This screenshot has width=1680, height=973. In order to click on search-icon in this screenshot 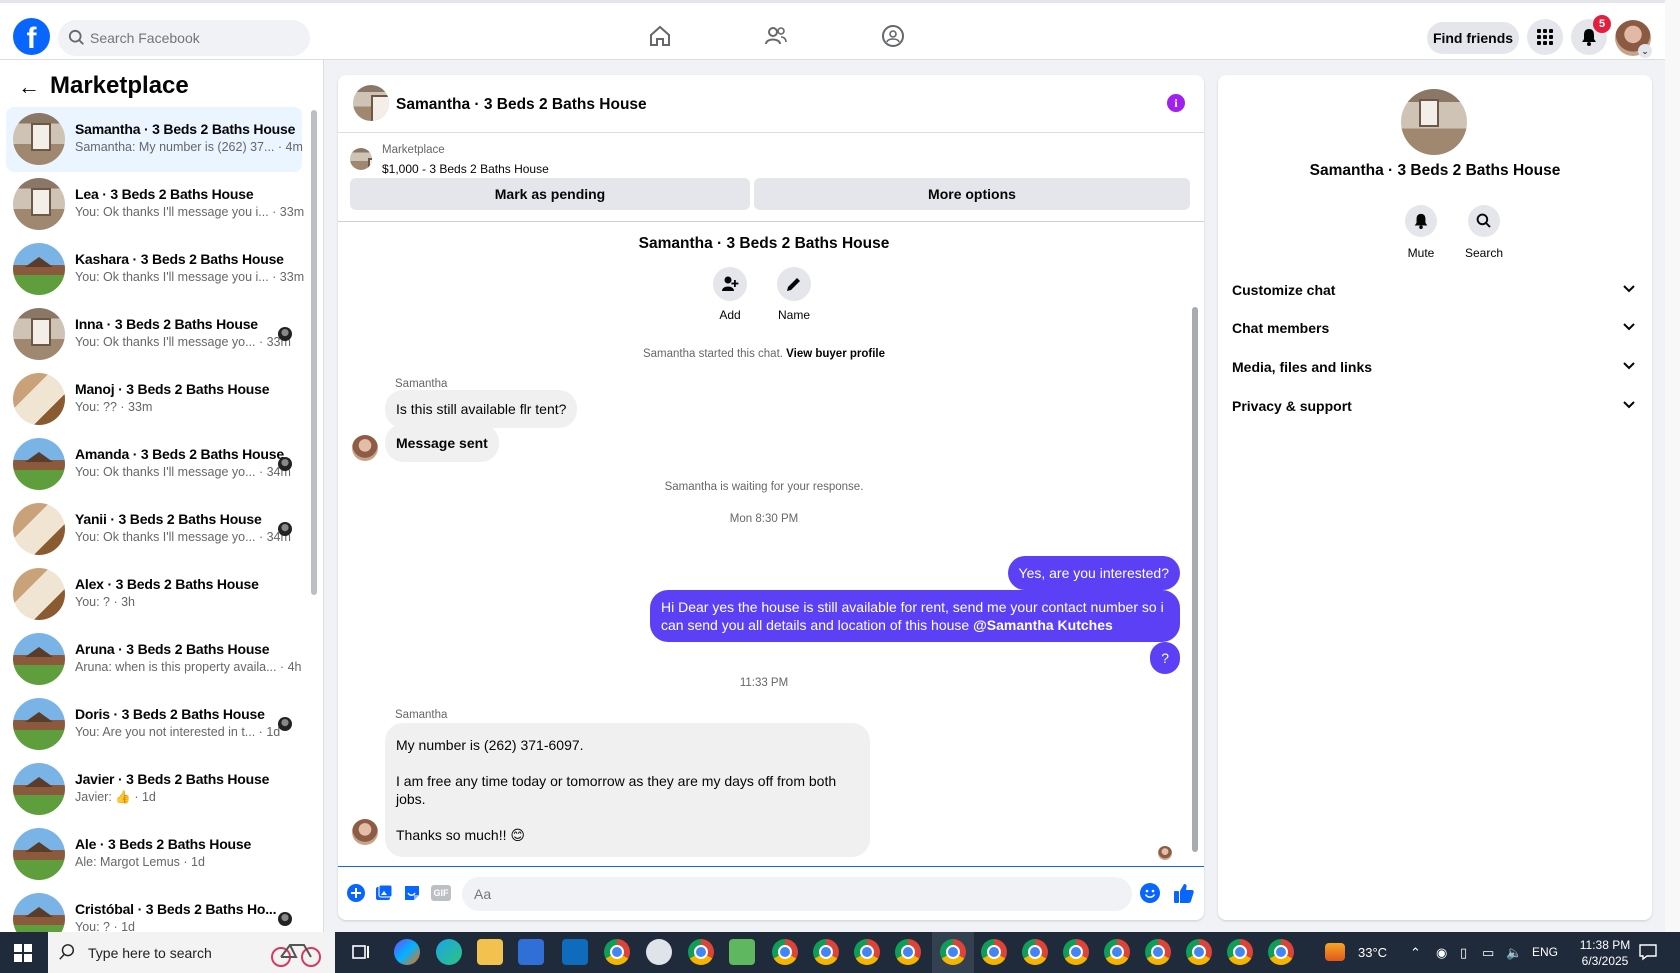, I will do `click(76, 37)`.